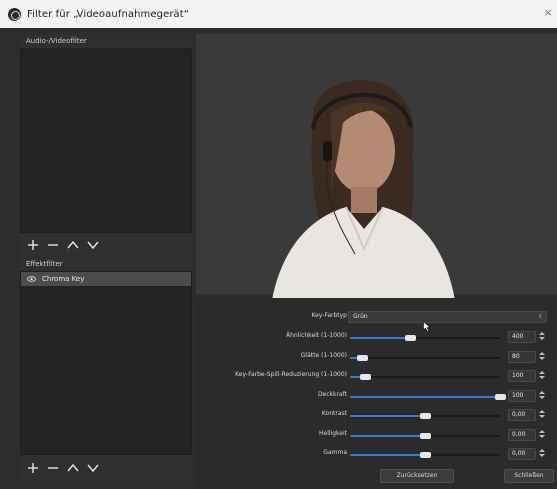 The image size is (557, 489). What do you see at coordinates (108, 14) in the screenshot?
I see `window-title: Filter für „Videoaufnahmegerät“` at bounding box center [108, 14].